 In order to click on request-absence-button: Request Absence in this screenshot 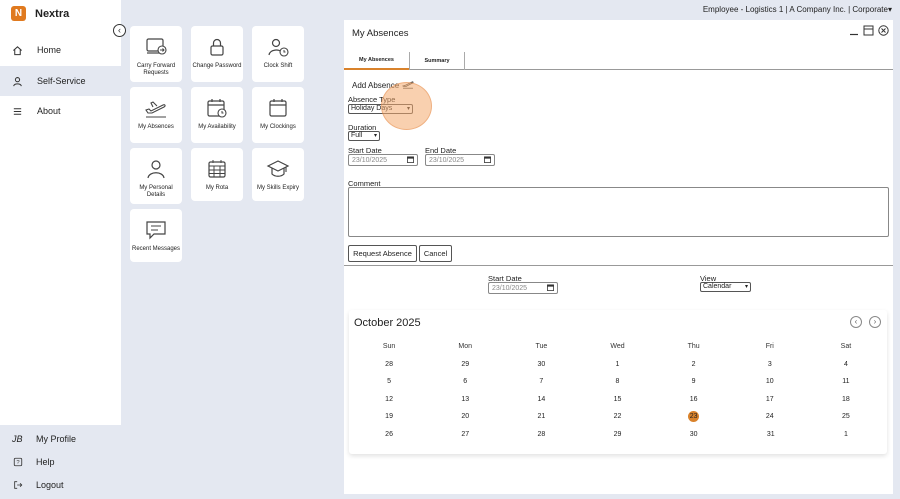, I will do `click(382, 253)`.